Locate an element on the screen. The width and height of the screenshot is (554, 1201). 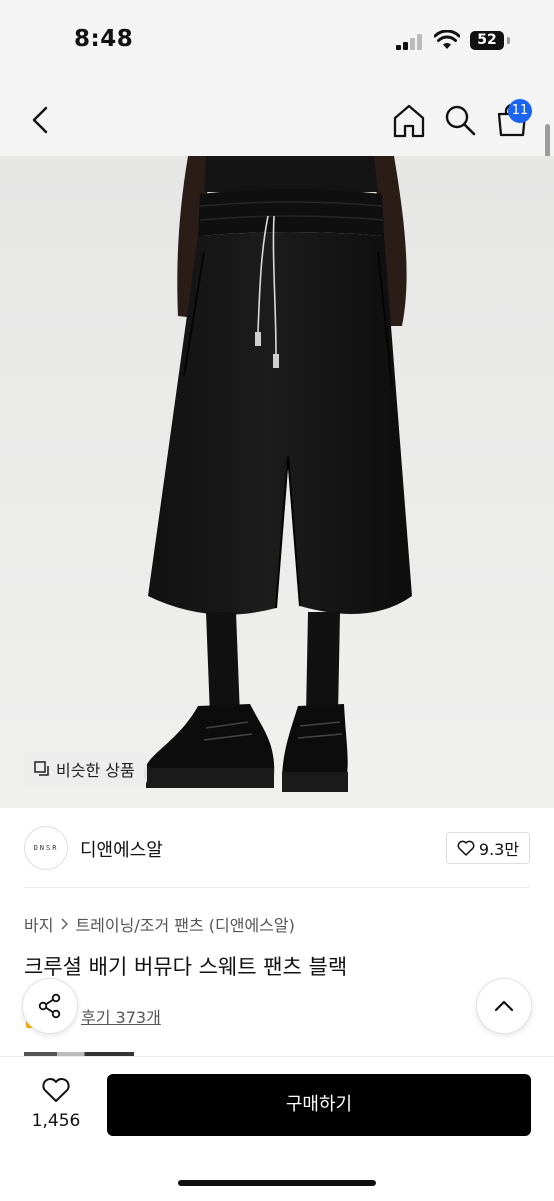
scroll-to-top-button is located at coordinates (504, 1006).